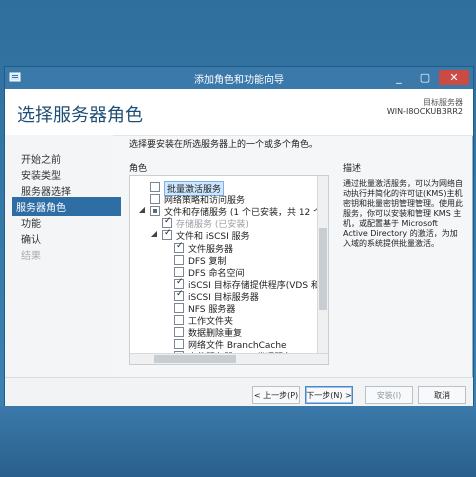  What do you see at coordinates (352, 169) in the screenshot?
I see `description-label: 描述` at bounding box center [352, 169].